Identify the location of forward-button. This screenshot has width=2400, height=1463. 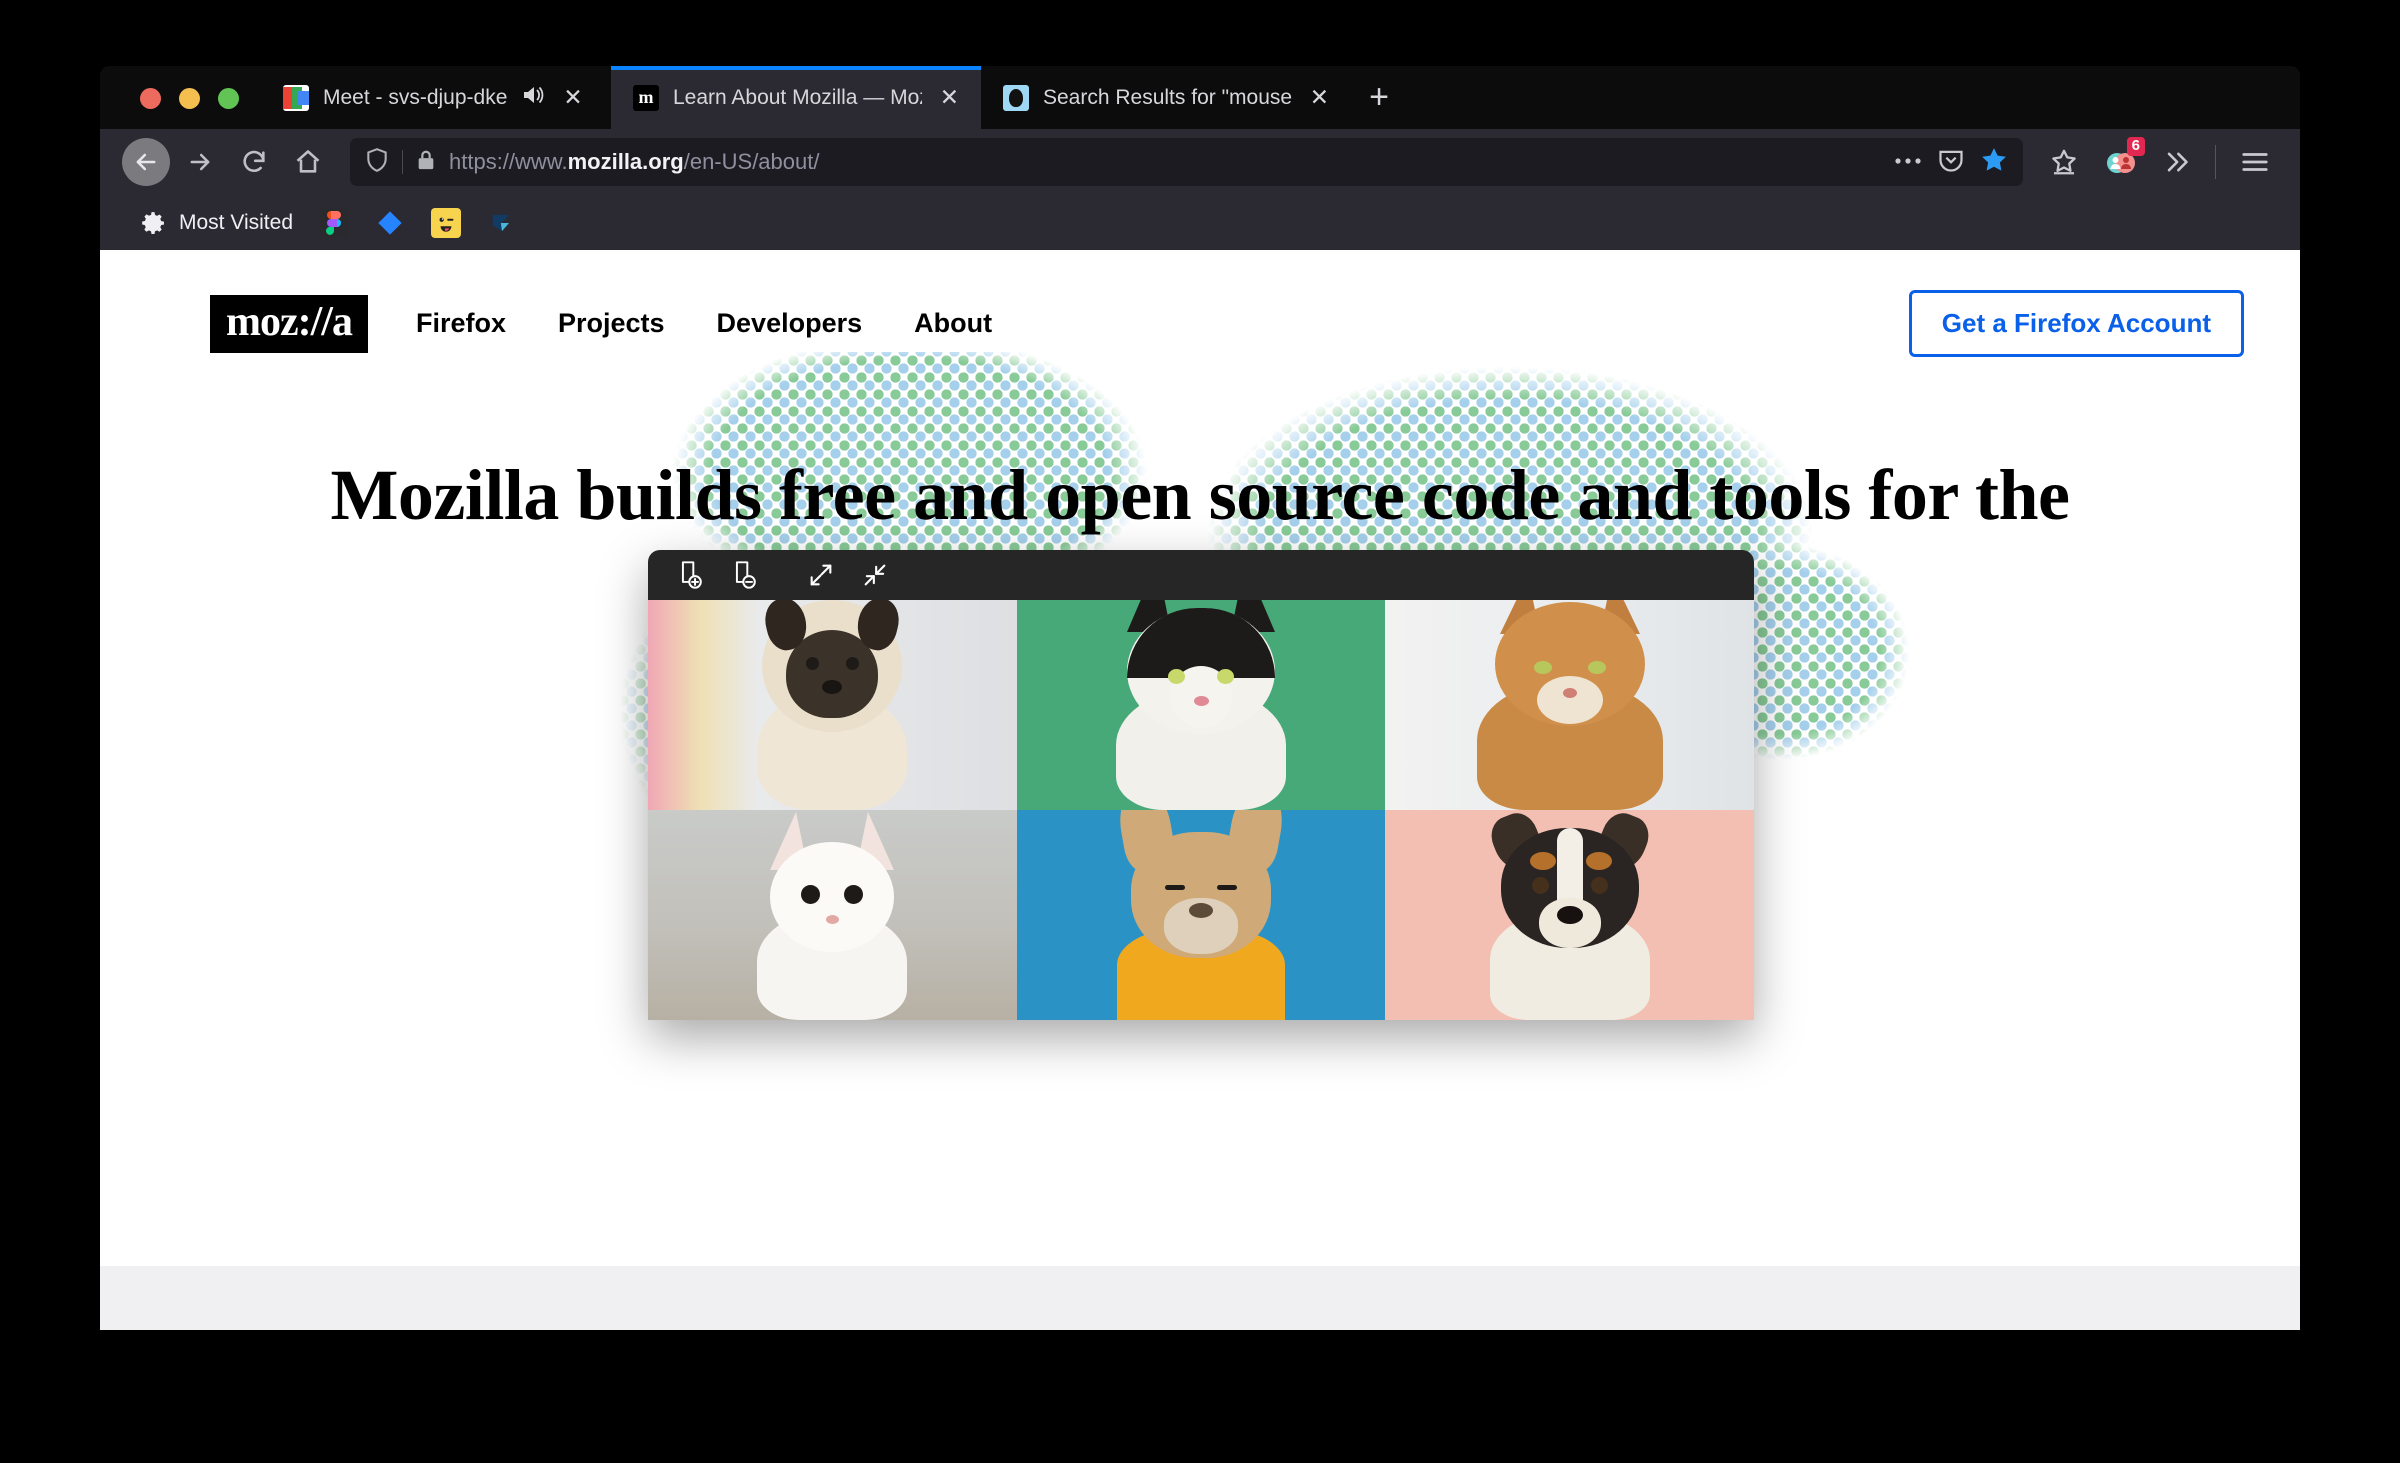
(200, 162).